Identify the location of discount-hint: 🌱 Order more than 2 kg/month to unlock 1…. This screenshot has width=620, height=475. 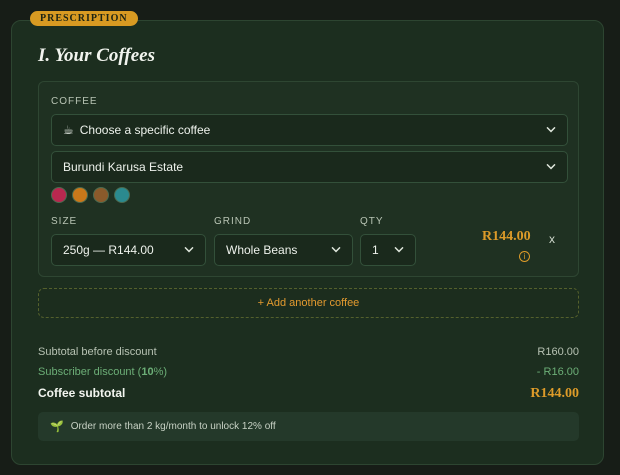
(308, 426).